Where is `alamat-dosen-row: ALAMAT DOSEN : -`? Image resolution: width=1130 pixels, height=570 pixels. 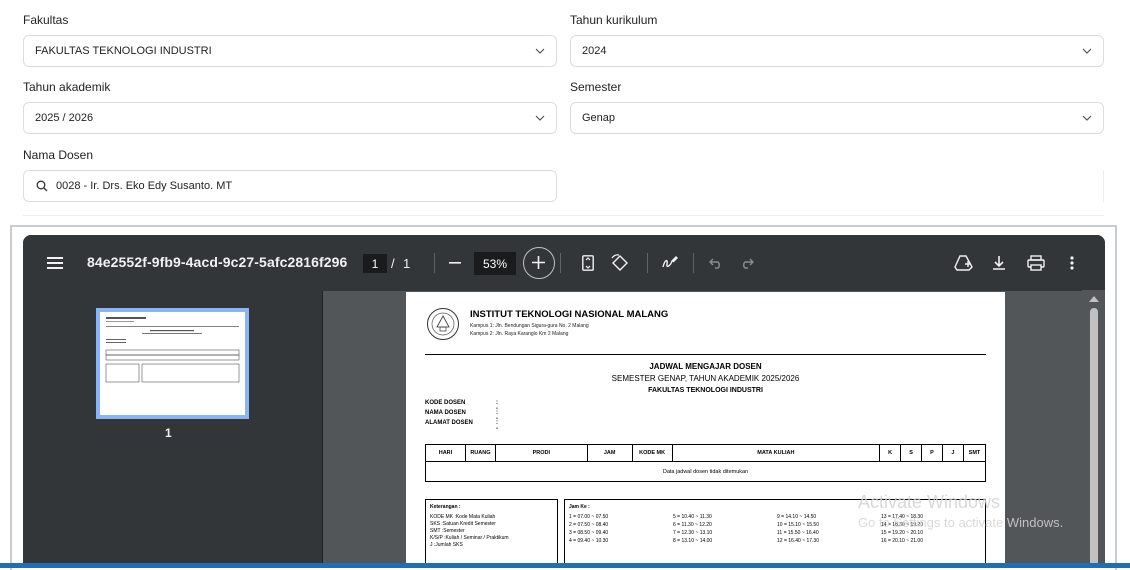 alamat-dosen-row: ALAMAT DOSEN : - is located at coordinates (461, 426).